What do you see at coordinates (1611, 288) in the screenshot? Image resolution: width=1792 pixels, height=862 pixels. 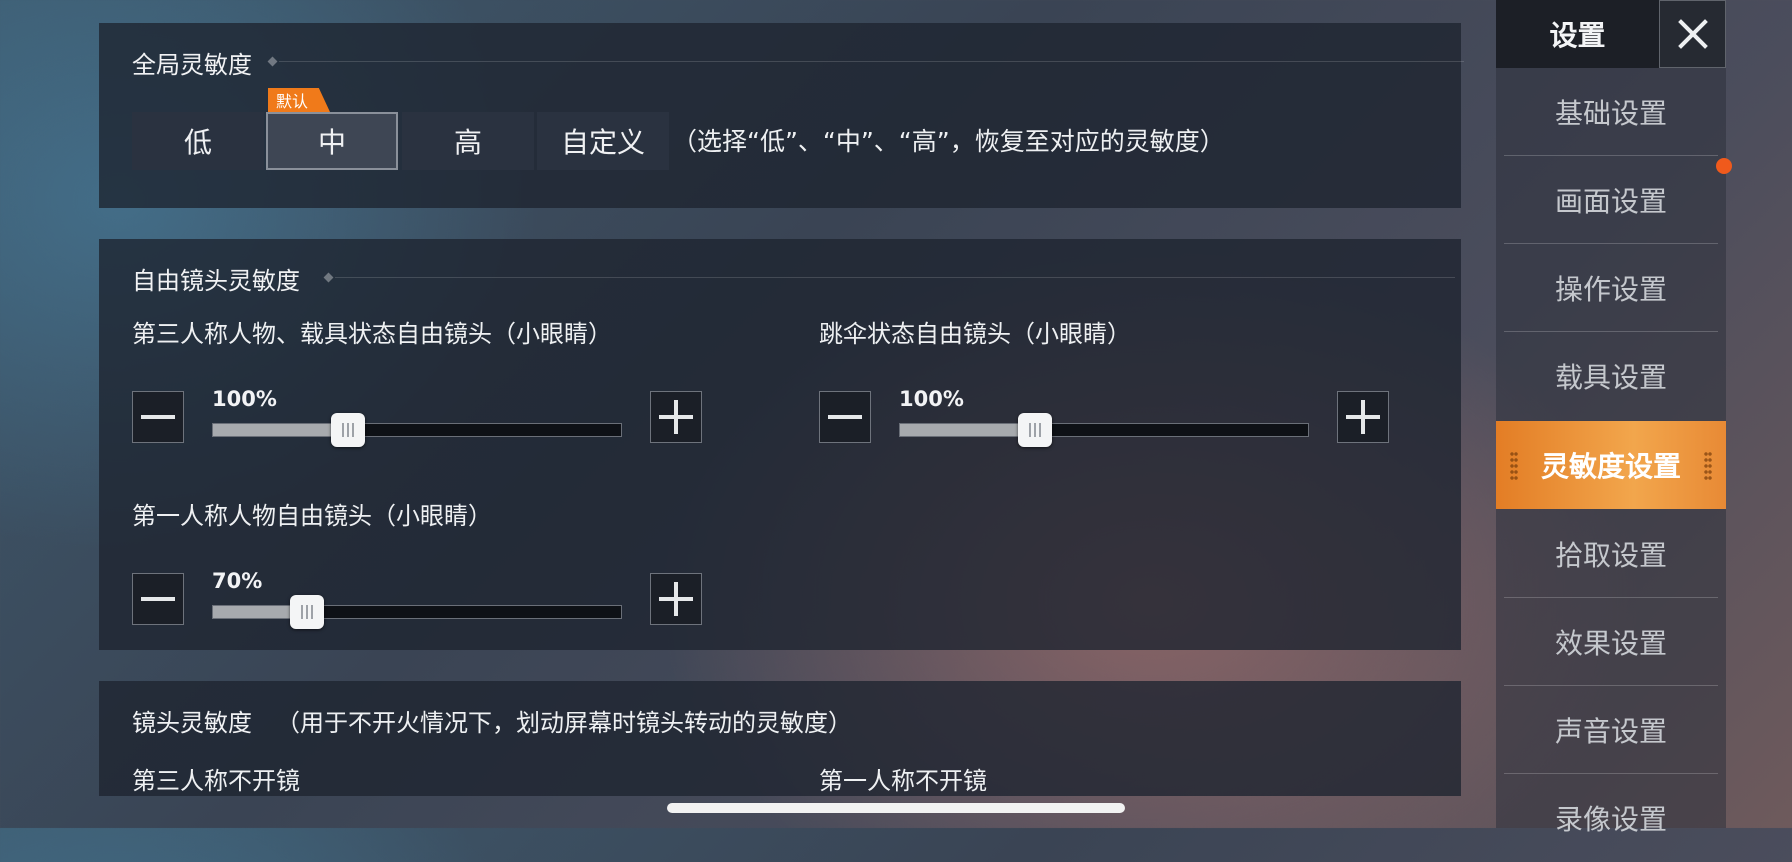 I see `sidebar-item-controls: 操作设置` at bounding box center [1611, 288].